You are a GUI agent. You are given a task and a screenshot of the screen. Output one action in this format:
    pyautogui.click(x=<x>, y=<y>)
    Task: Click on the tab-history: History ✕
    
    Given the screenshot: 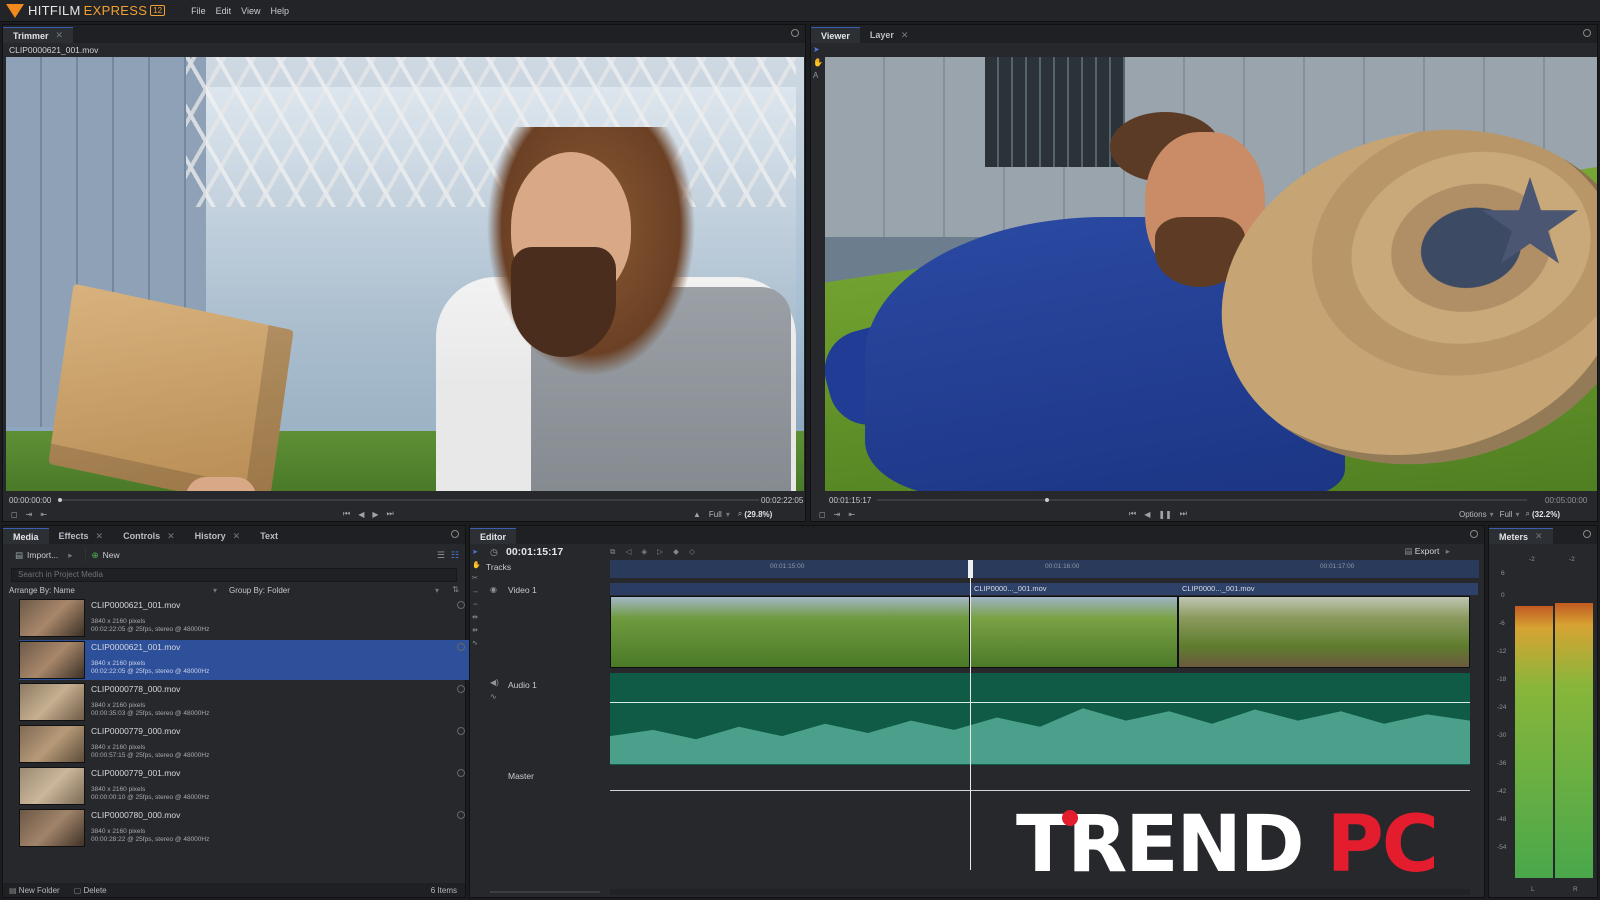 What is the action you would take?
    pyautogui.click(x=218, y=536)
    